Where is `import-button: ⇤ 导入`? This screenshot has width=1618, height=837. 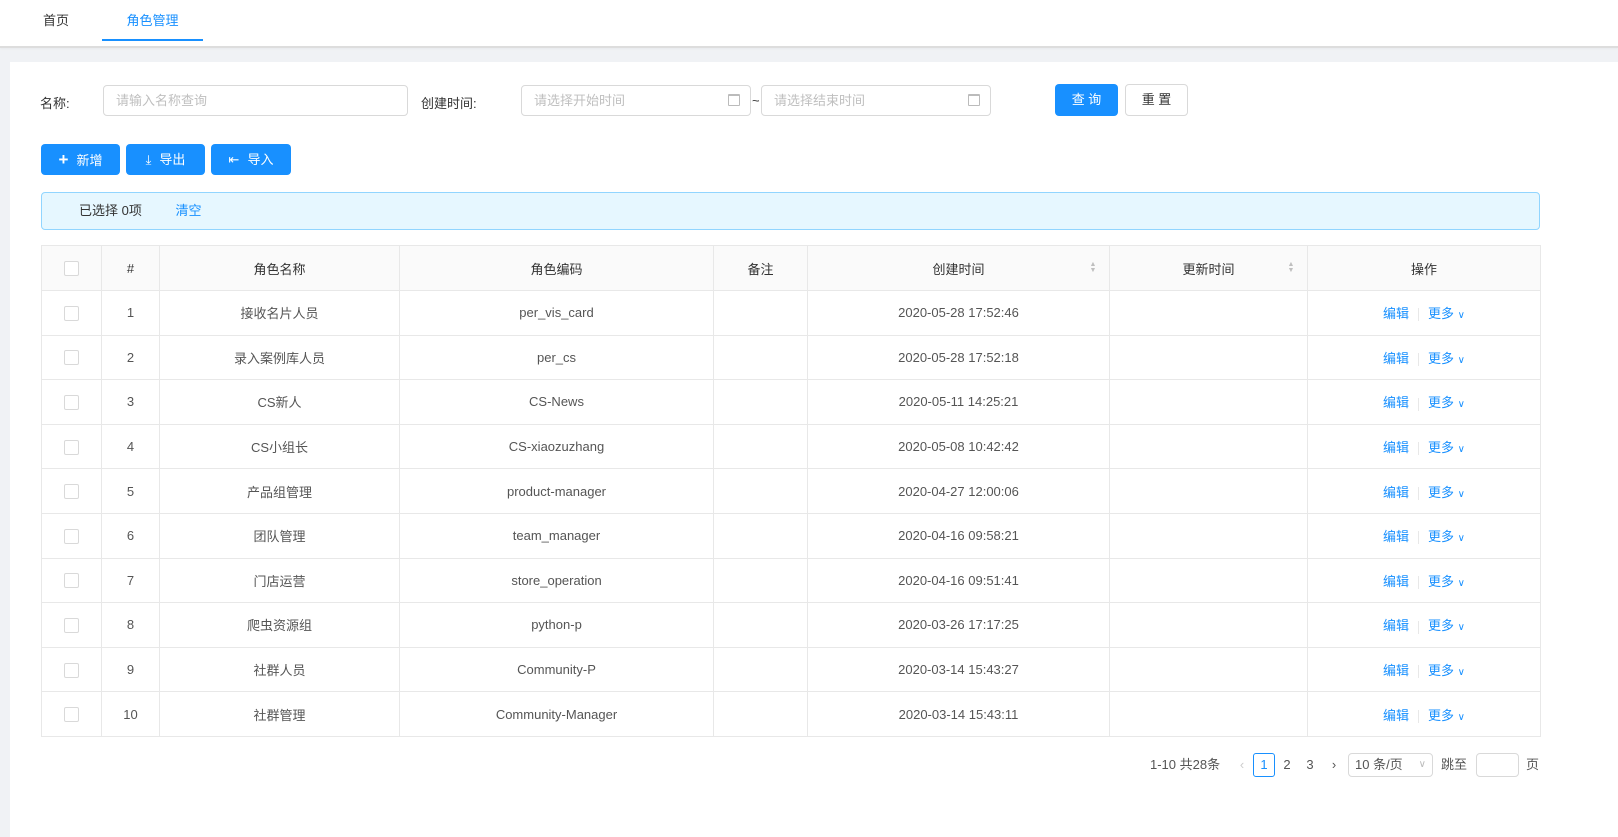
import-button: ⇤ 导入 is located at coordinates (251, 159).